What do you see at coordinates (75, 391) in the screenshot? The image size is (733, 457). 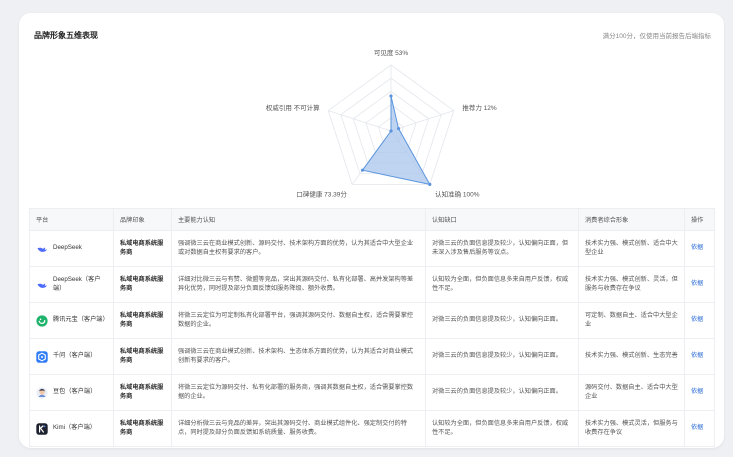 I see `platform-name: 豆包（客户端）` at bounding box center [75, 391].